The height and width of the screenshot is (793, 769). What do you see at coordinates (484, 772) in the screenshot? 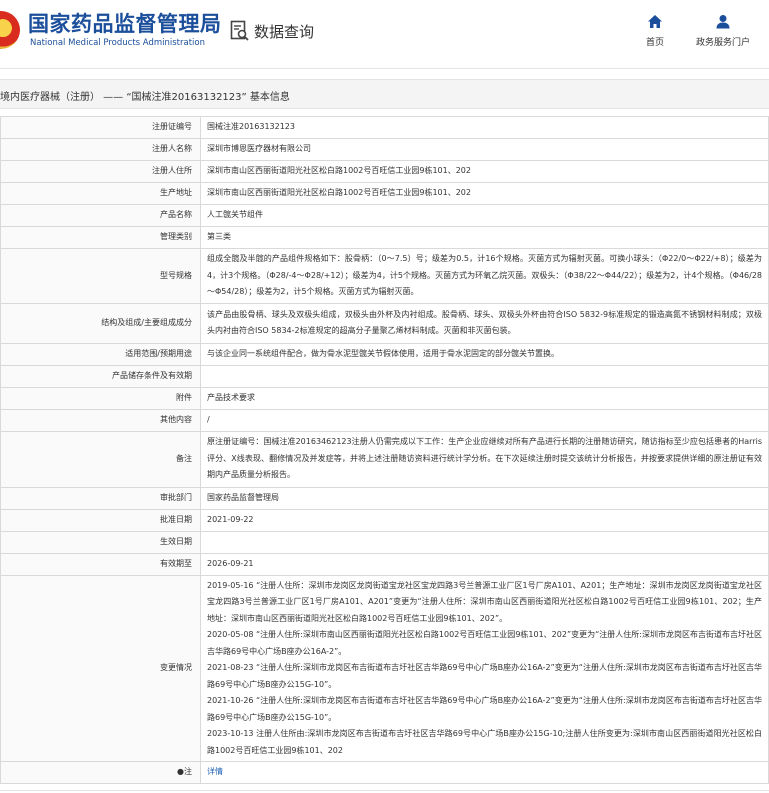
I see `row-value: 详情` at bounding box center [484, 772].